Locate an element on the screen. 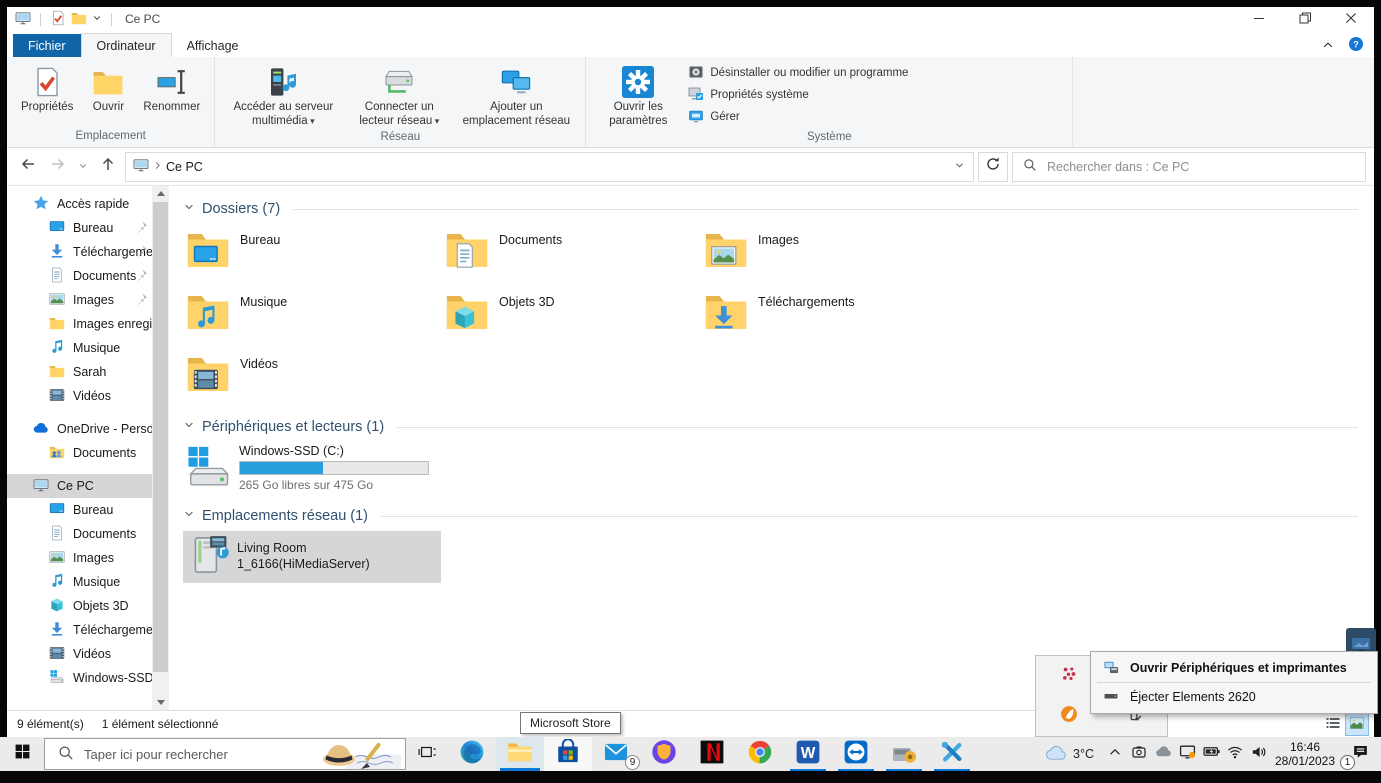 Image resolution: width=1381 pixels, height=783 pixels. list-view-button is located at coordinates (1333, 724).